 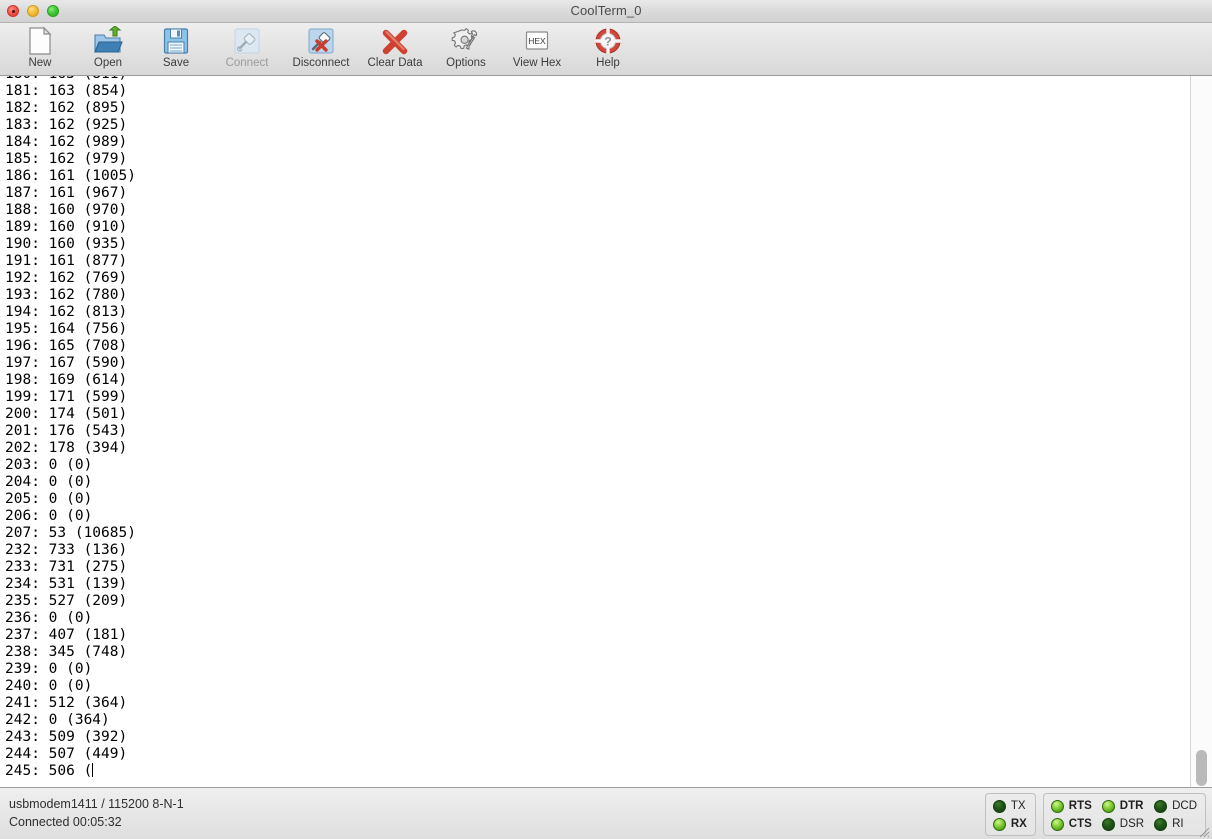 I want to click on led-indicator-dcd-icon, so click(x=1161, y=806).